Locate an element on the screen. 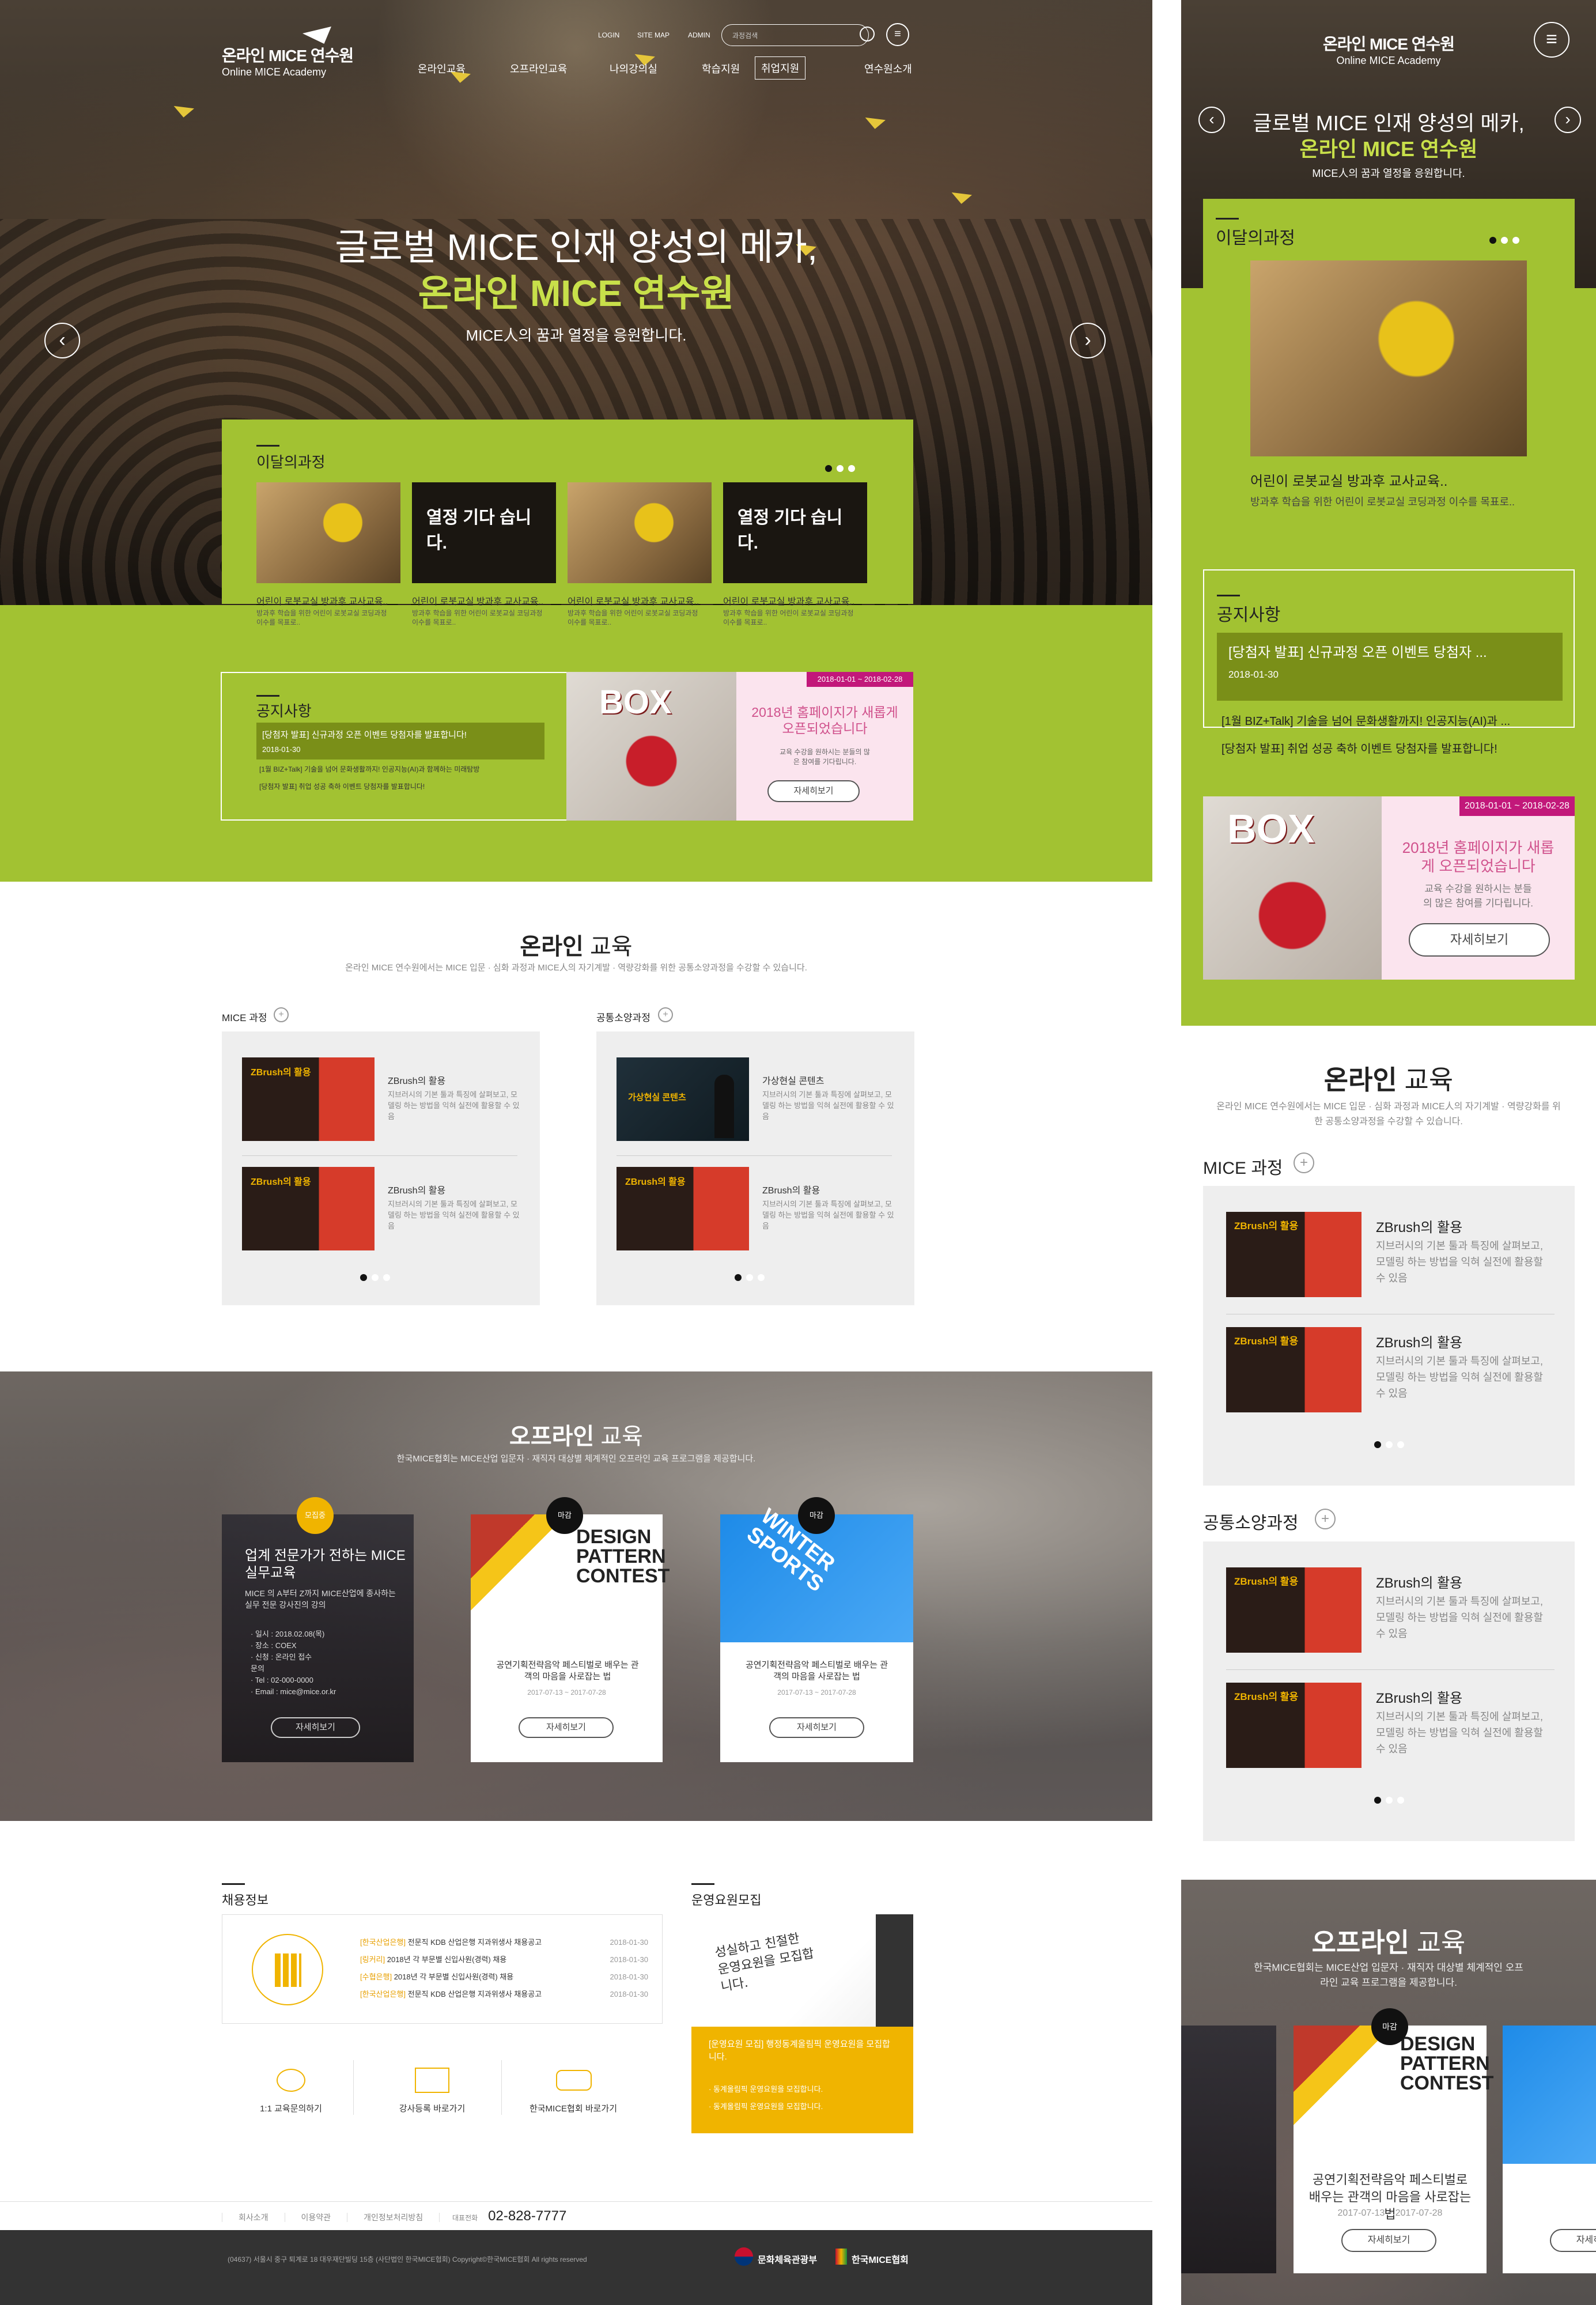  mobile-monthly-item-title: 어린이 로봇교실 방과후 교사교육.. is located at coordinates (1348, 480).